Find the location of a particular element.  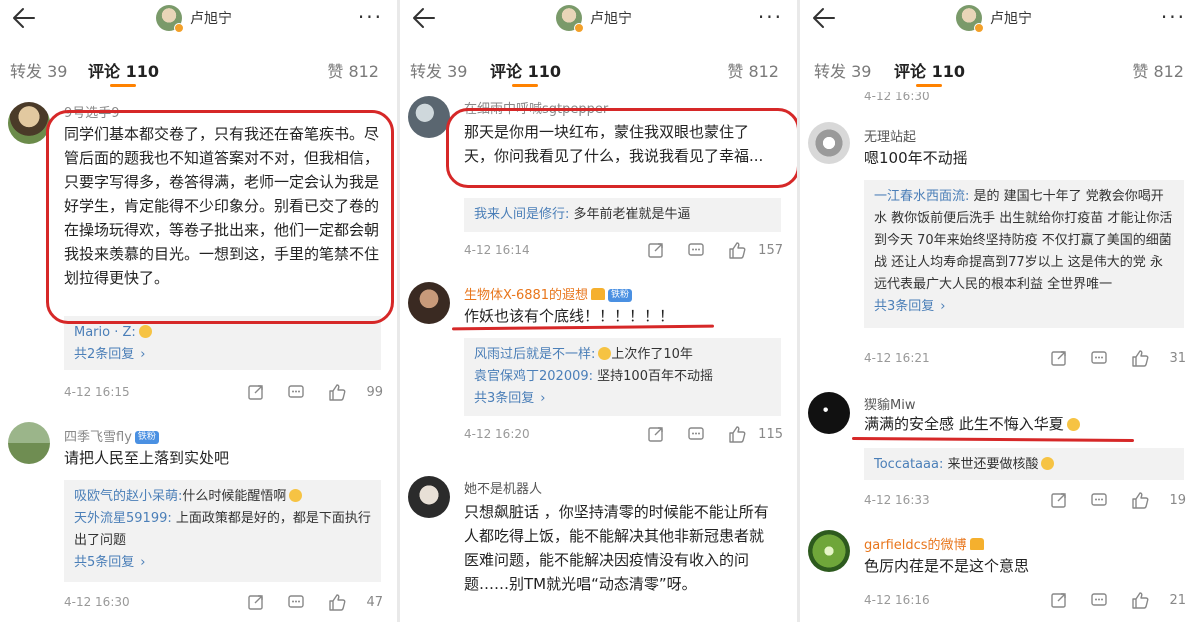

more-replies-link: 共5条回复 › is located at coordinates (222, 563).